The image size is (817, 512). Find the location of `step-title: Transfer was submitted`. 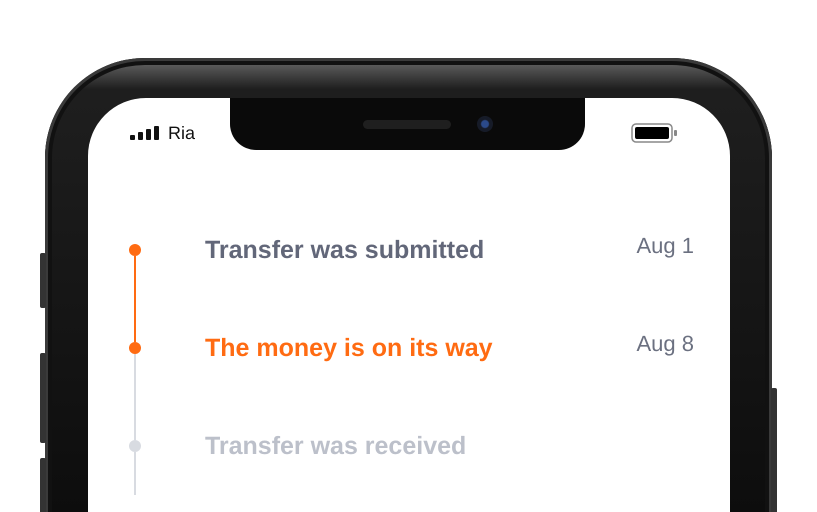

step-title: Transfer was submitted is located at coordinates (345, 250).